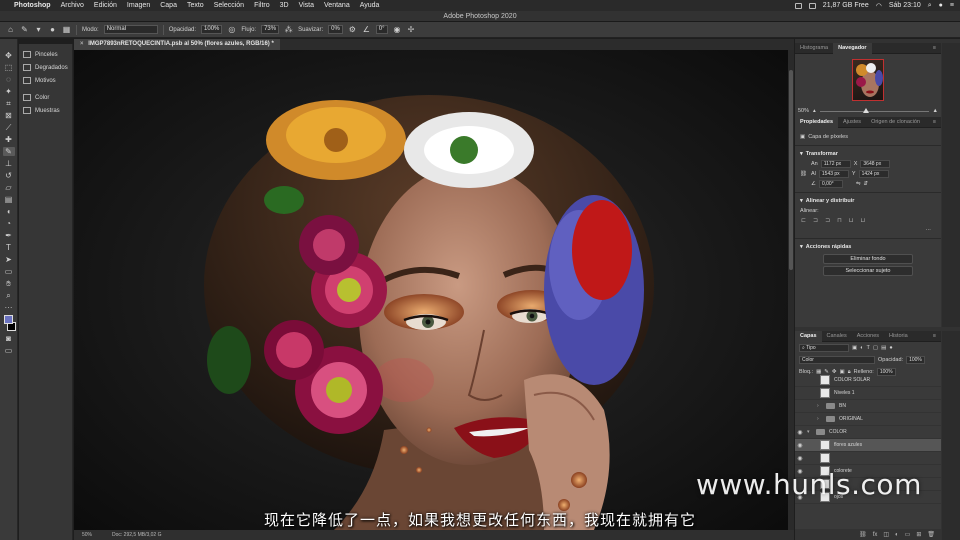  I want to click on tab-properties: Propiedades, so click(817, 122).